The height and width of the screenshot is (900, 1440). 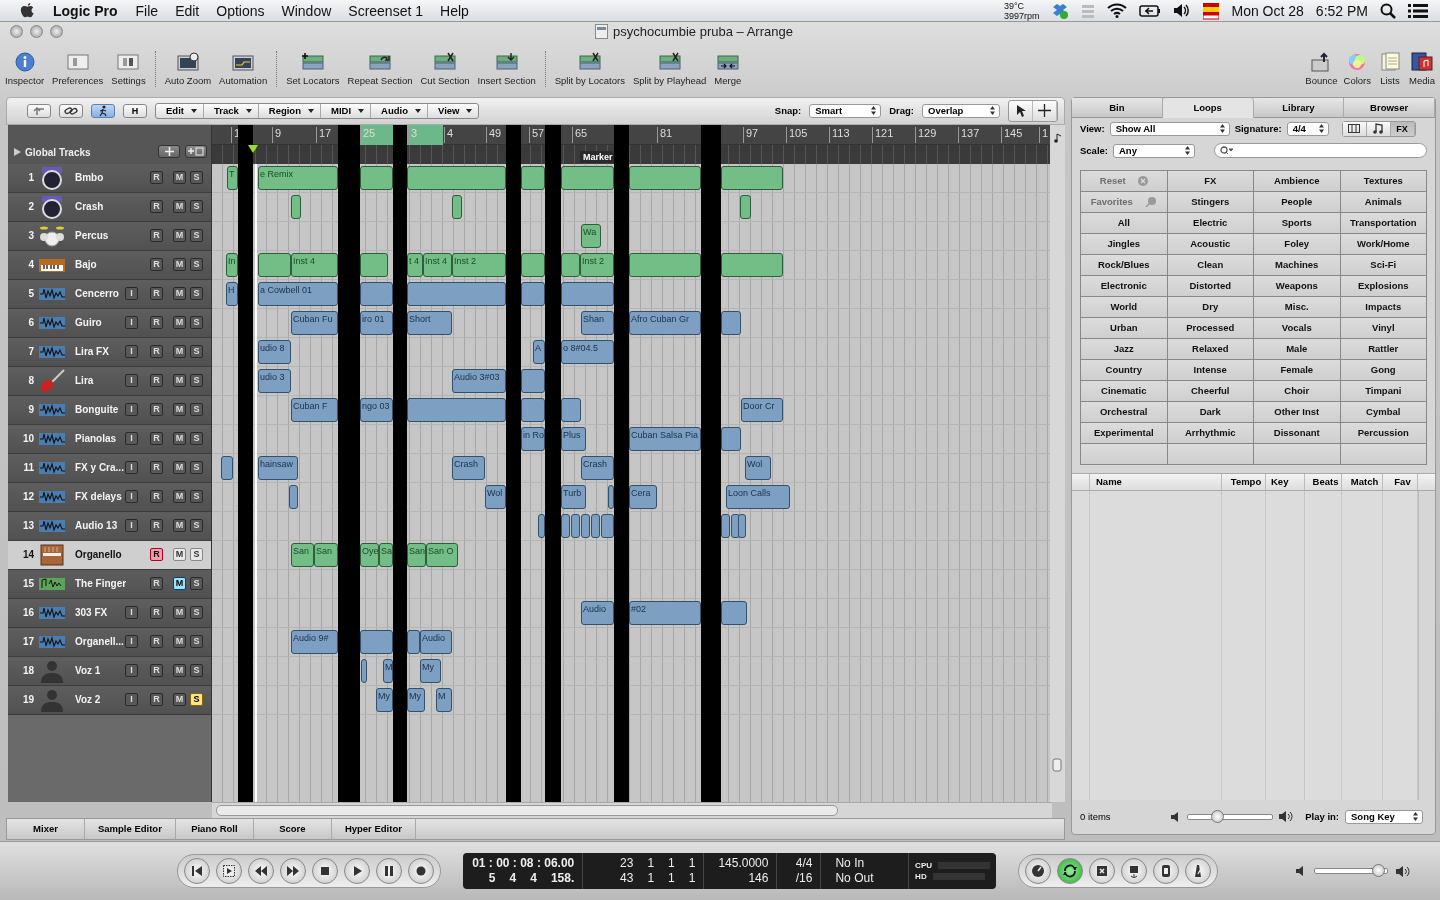 I want to click on toolbar-button: Repeat Section, so click(x=380, y=69).